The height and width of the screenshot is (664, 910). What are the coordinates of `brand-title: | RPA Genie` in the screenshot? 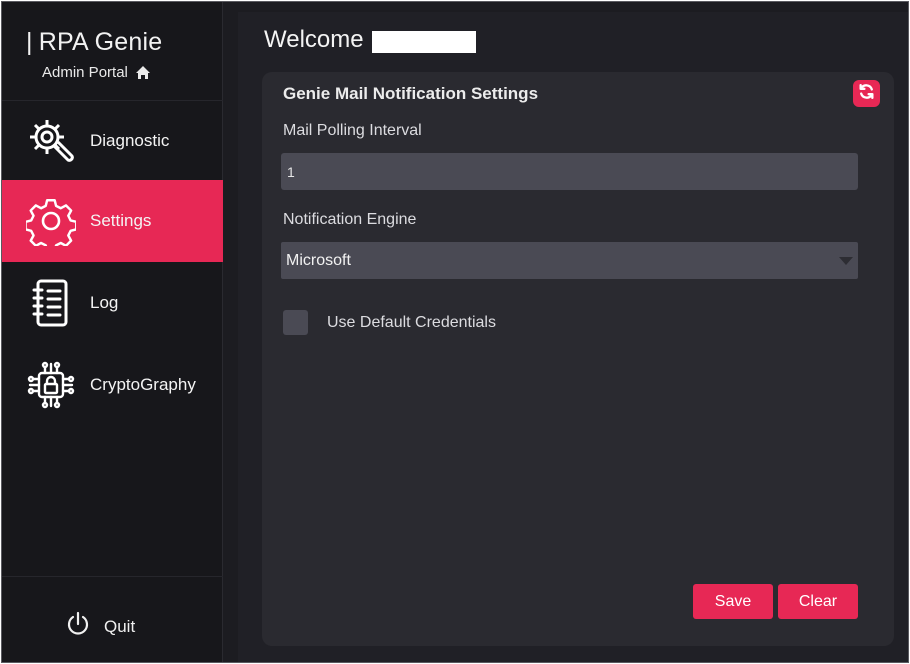 It's located at (94, 42).